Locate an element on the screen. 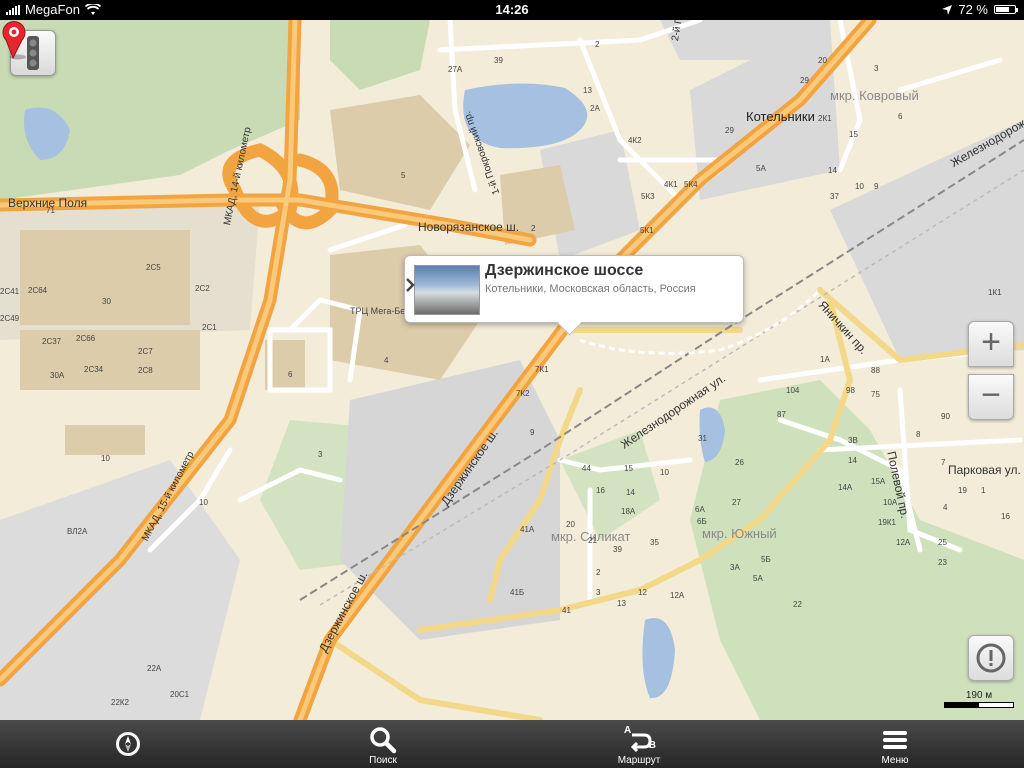  scale-bar: 190 м is located at coordinates (979, 699).